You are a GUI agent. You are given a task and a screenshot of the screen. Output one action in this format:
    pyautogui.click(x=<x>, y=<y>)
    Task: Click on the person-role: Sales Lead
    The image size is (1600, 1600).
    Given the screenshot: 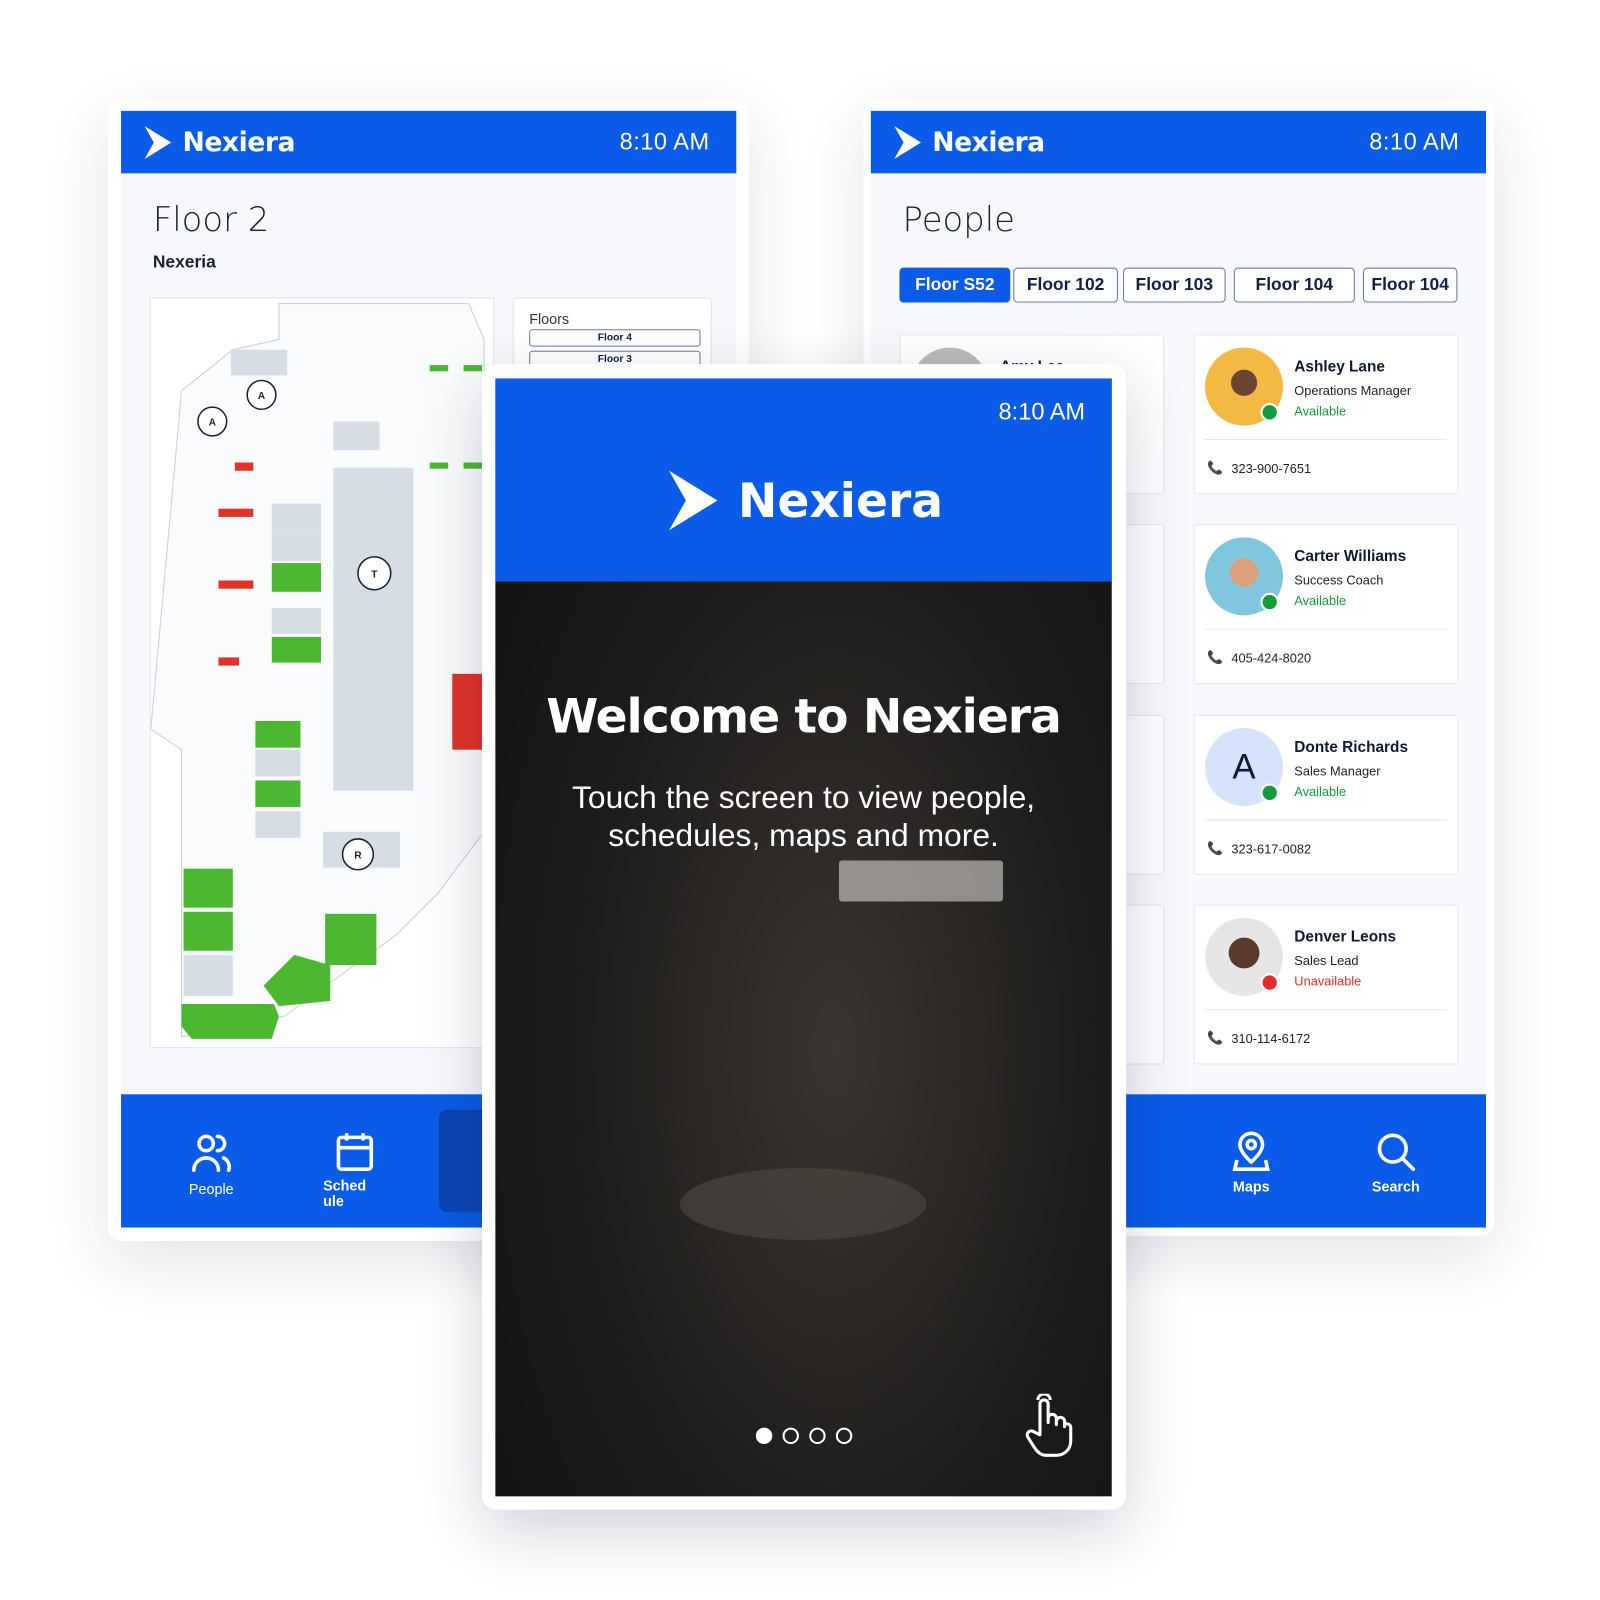 What is the action you would take?
    pyautogui.click(x=1326, y=961)
    